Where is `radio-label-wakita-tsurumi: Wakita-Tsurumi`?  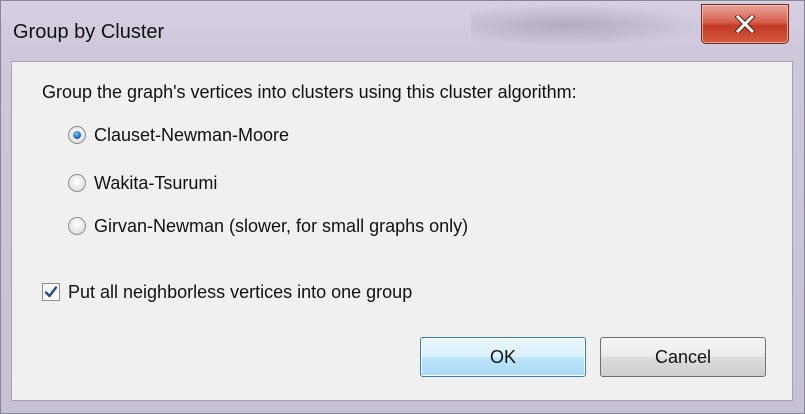 radio-label-wakita-tsurumi: Wakita-Tsurumi is located at coordinates (156, 182).